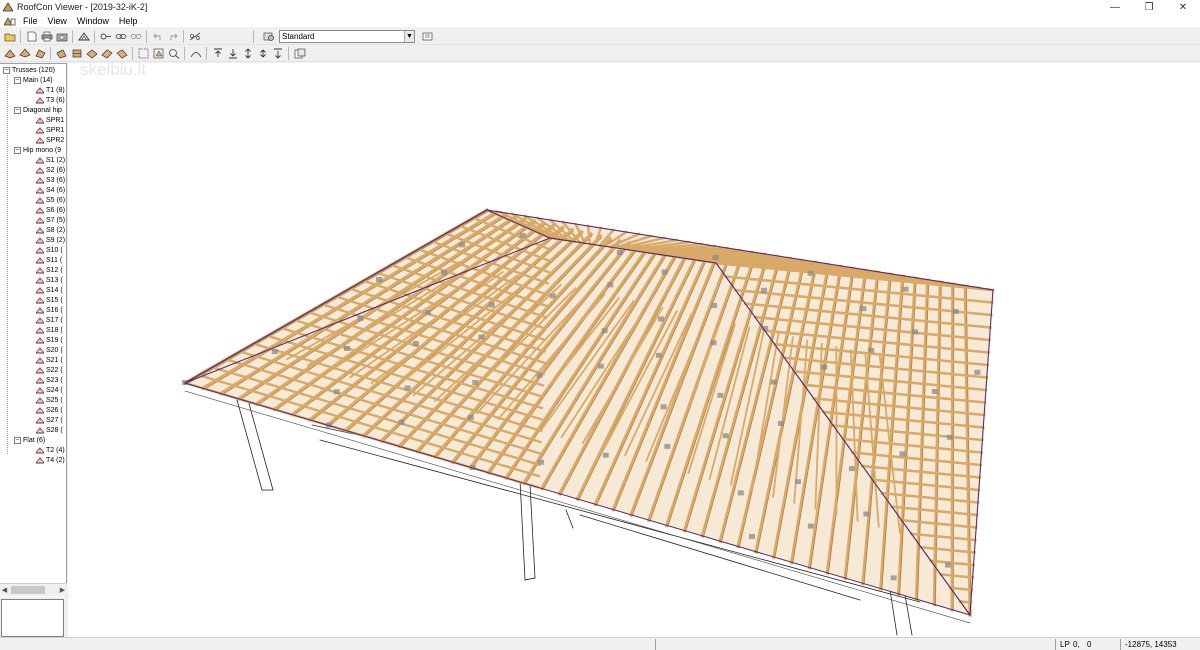  I want to click on view-mode-select: Standard ▼, so click(347, 36).